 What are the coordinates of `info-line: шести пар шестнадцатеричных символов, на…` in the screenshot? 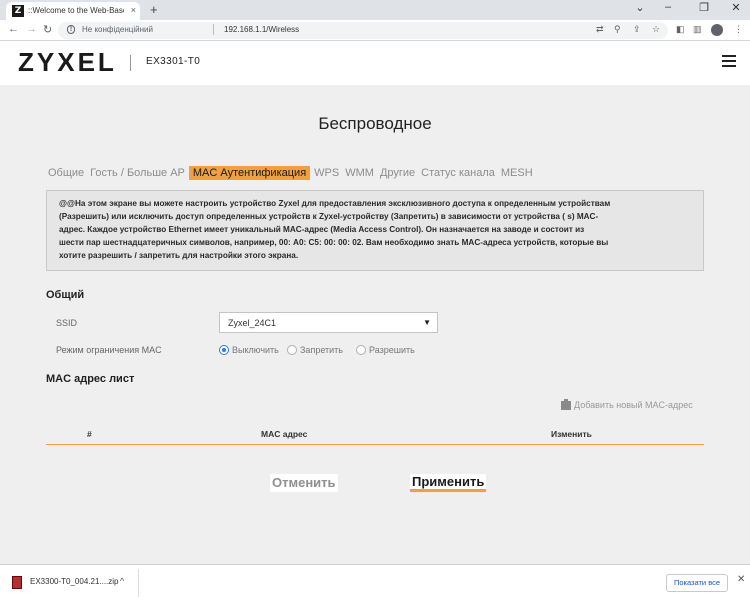 It's located at (334, 242).